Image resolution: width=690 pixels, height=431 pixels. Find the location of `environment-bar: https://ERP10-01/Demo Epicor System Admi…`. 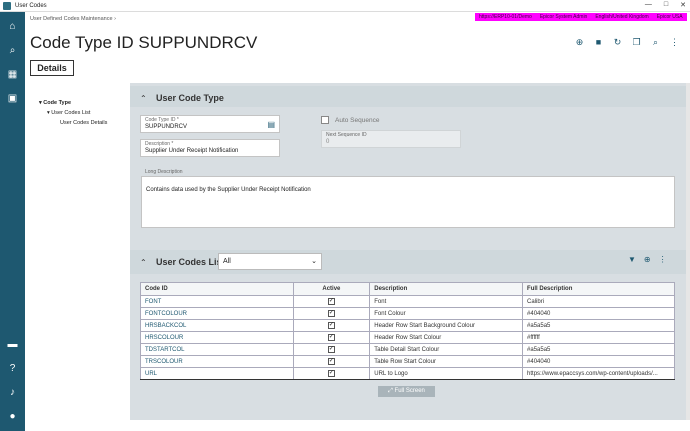

environment-bar: https://ERP10-01/Demo Epicor System Admi… is located at coordinates (581, 17).